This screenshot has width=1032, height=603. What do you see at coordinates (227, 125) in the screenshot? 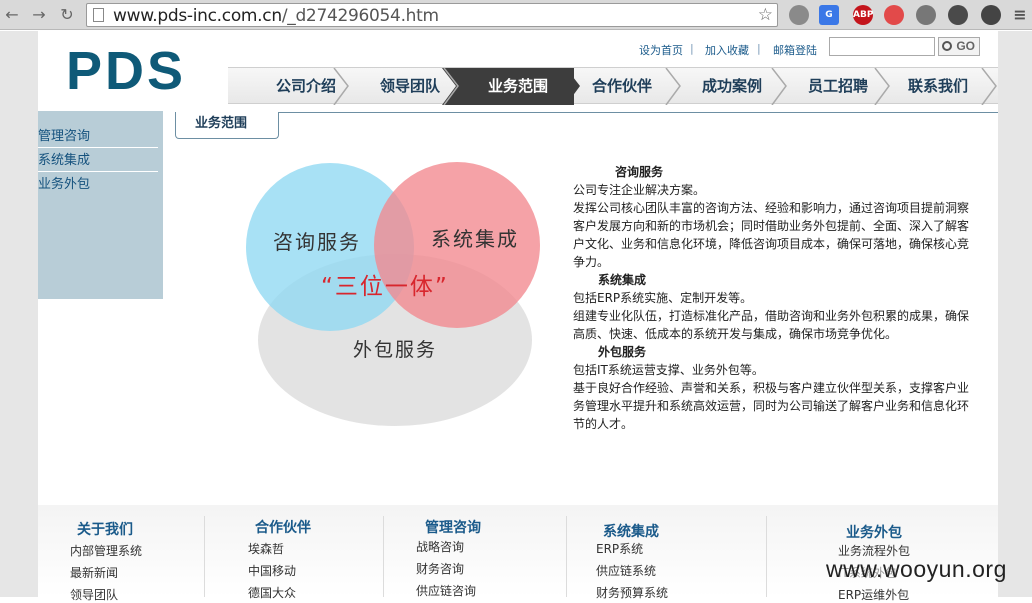
I see `content-title-tab: 业务范围` at bounding box center [227, 125].